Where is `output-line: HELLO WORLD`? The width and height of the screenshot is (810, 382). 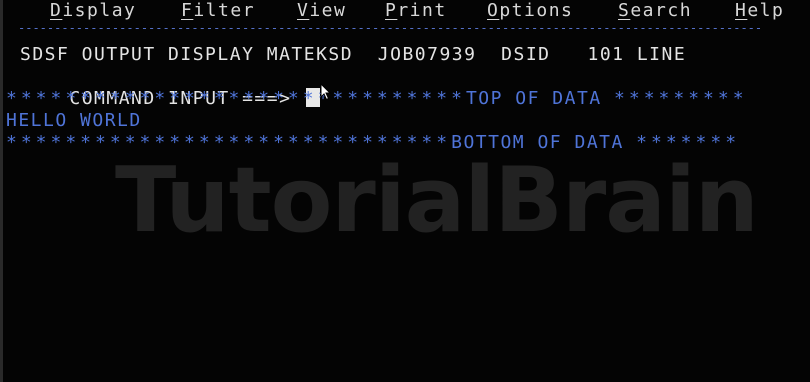
output-line: HELLO WORLD is located at coordinates (74, 120).